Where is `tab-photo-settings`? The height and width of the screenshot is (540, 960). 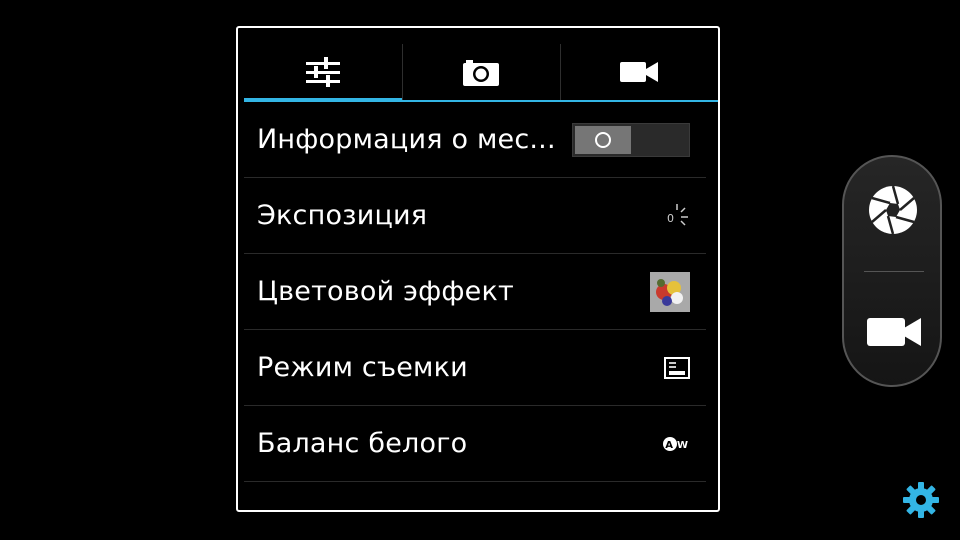
tab-photo-settings is located at coordinates (481, 72).